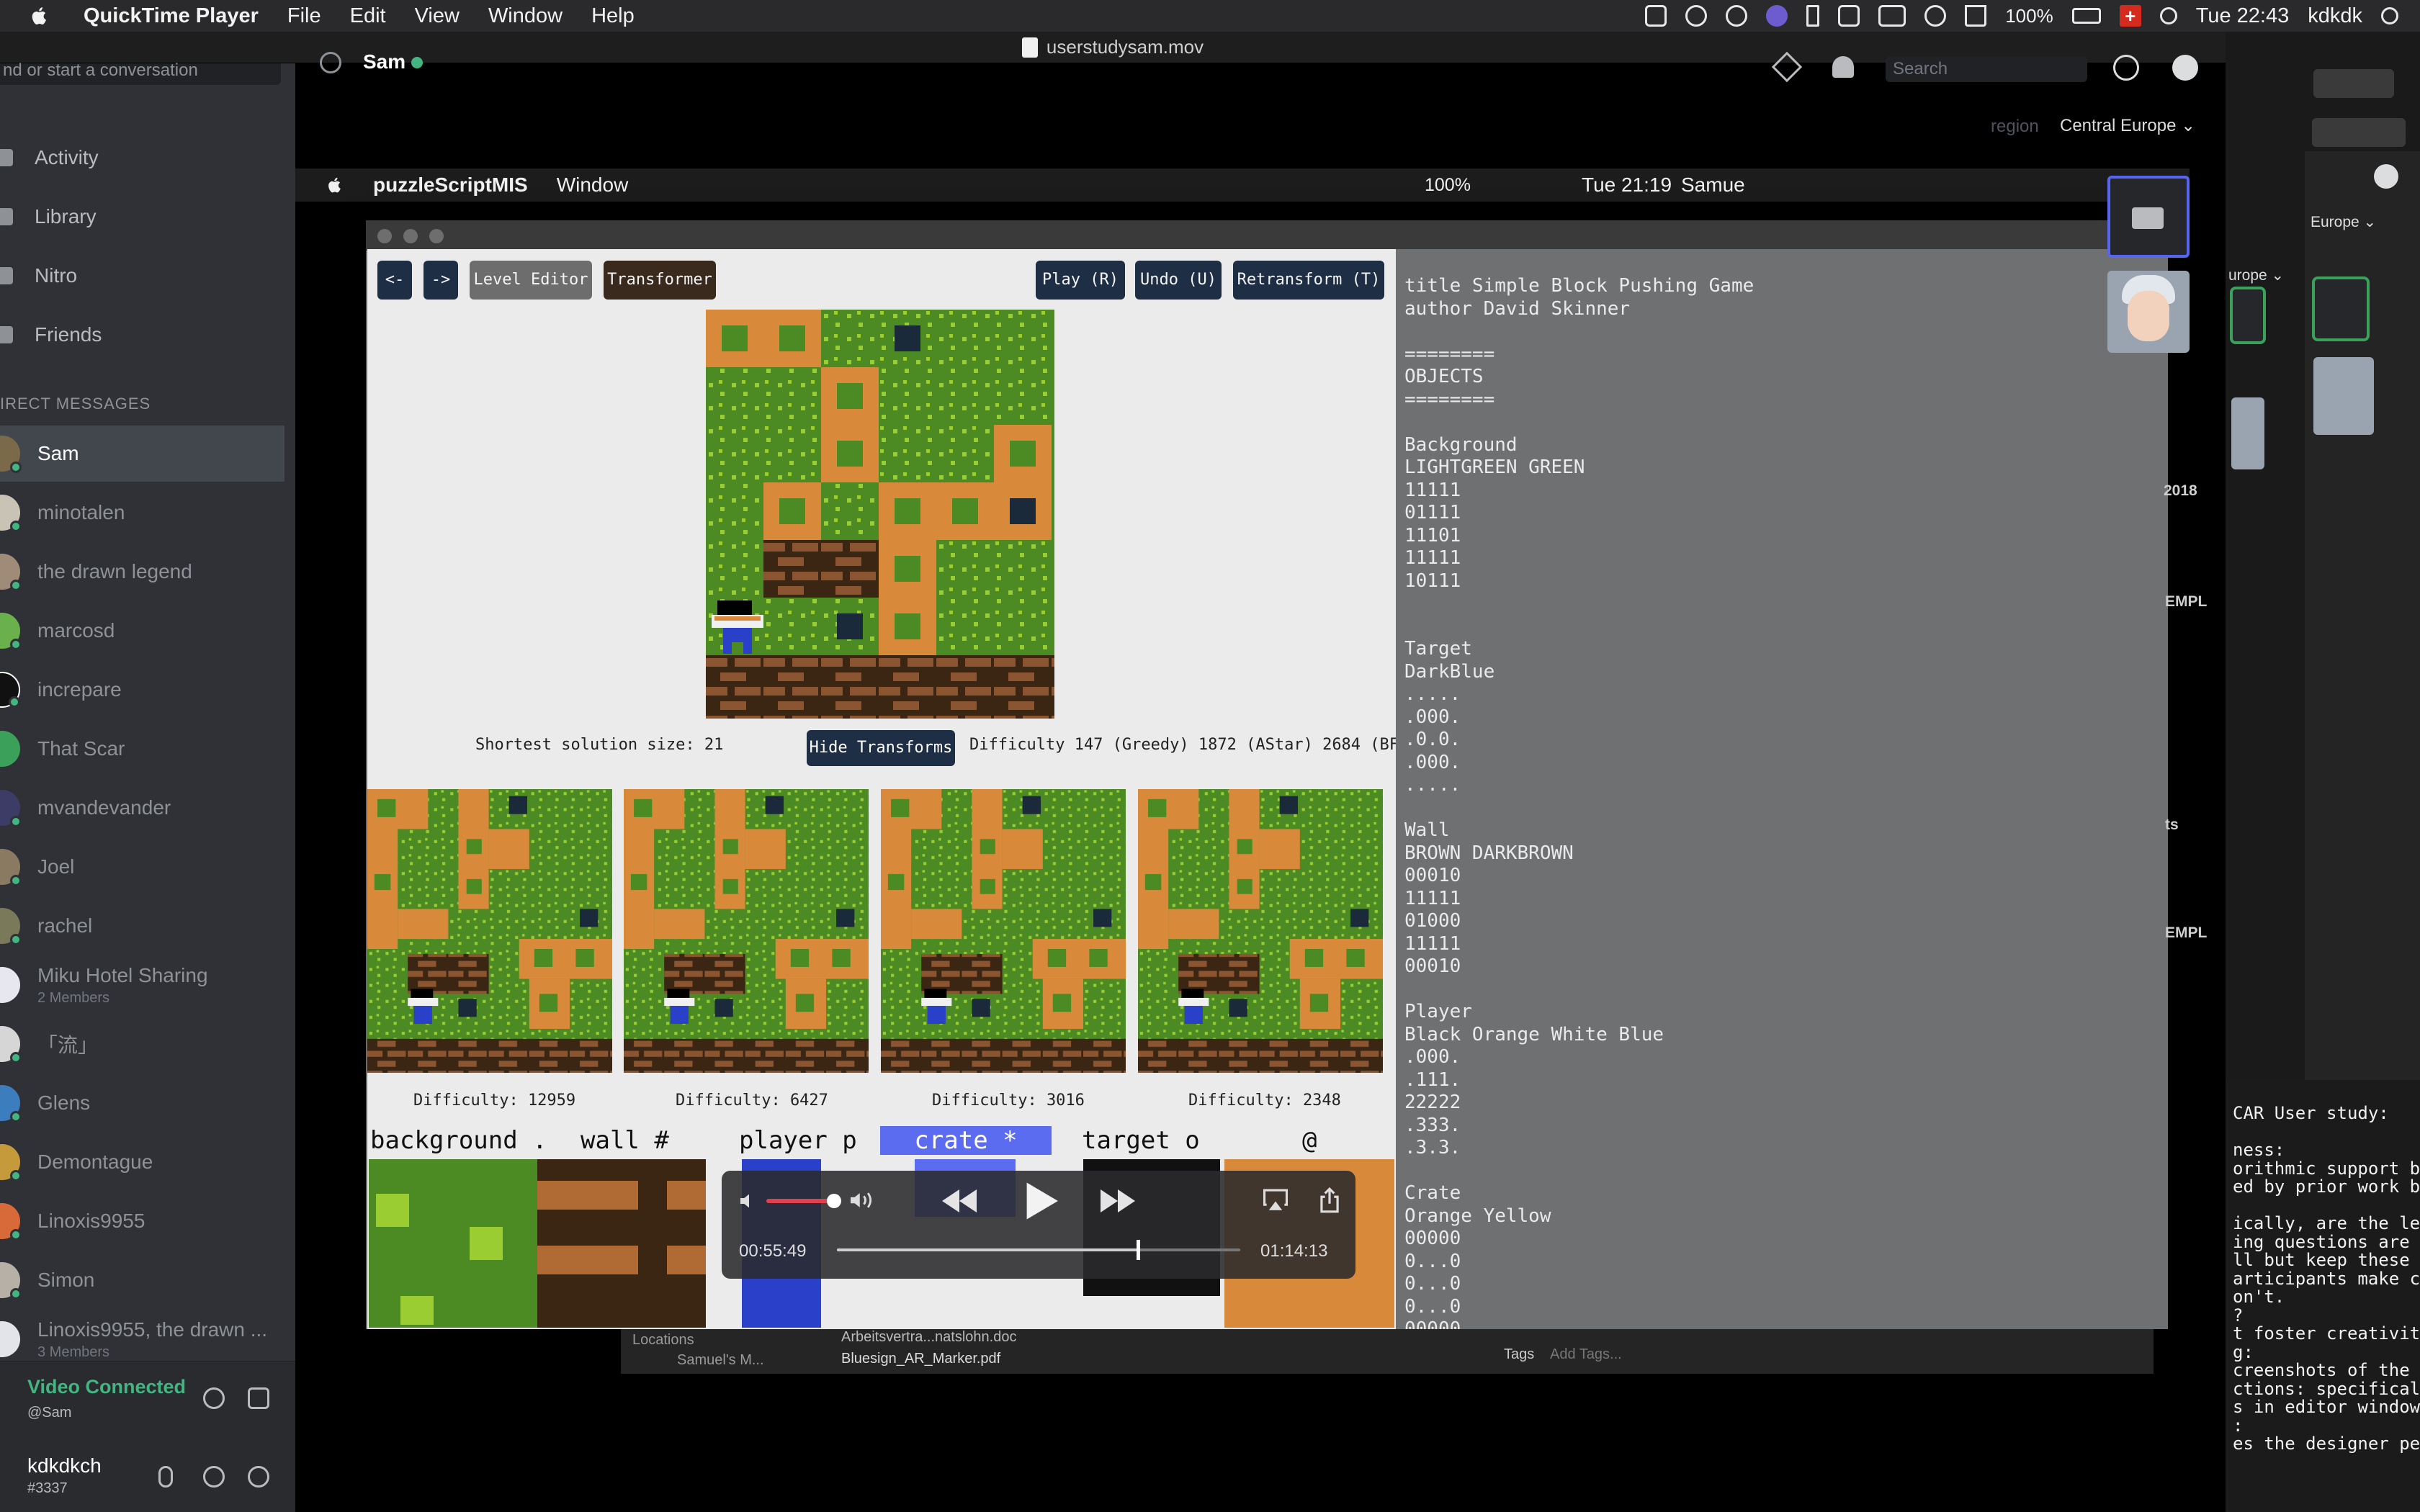 Image resolution: width=2420 pixels, height=1512 pixels. Describe the element at coordinates (142, 690) in the screenshot. I see `dm-item: increpare` at that location.